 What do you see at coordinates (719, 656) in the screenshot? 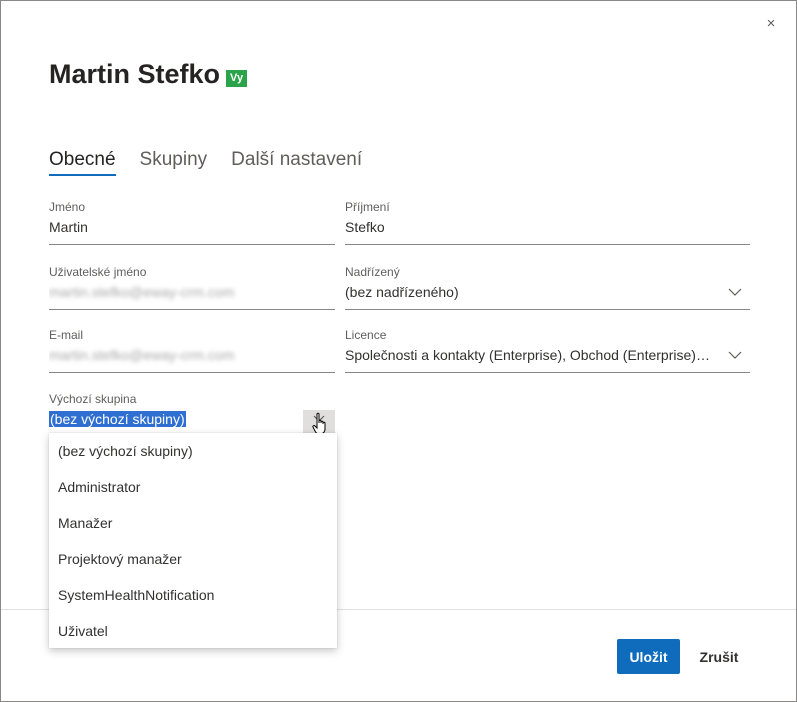
I see `cancel-button: Zrušit` at bounding box center [719, 656].